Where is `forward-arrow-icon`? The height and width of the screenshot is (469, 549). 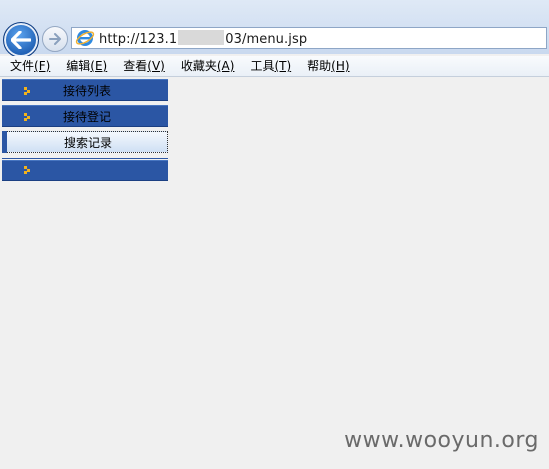 forward-arrow-icon is located at coordinates (55, 39).